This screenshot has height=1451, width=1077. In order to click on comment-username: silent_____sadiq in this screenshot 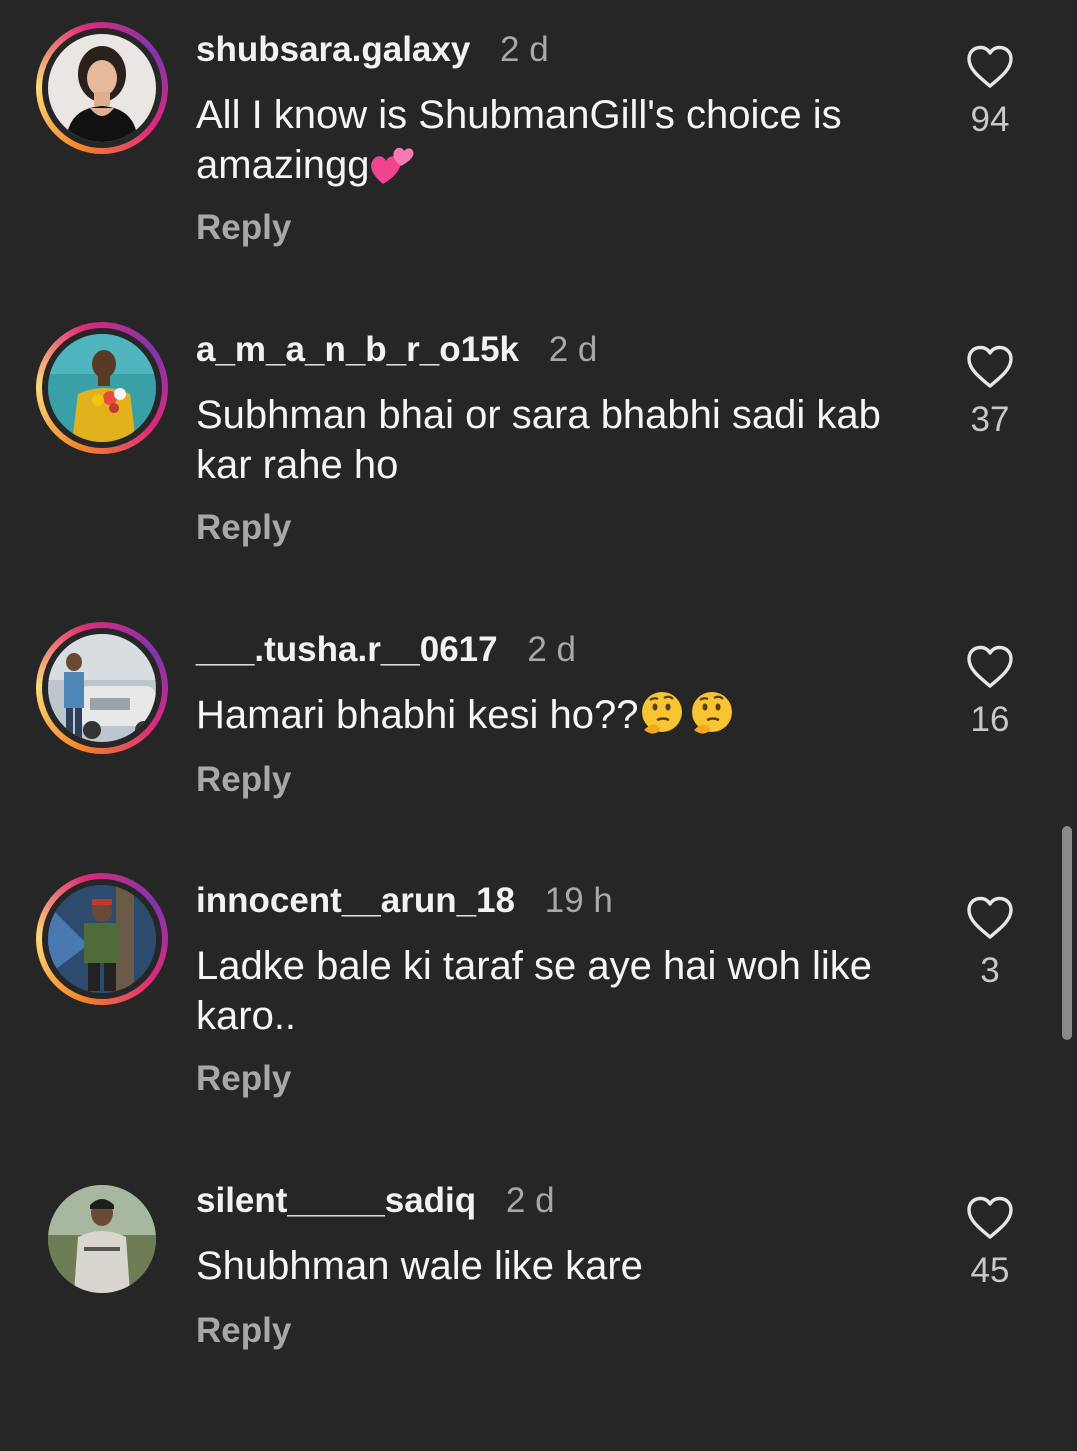, I will do `click(336, 1200)`.